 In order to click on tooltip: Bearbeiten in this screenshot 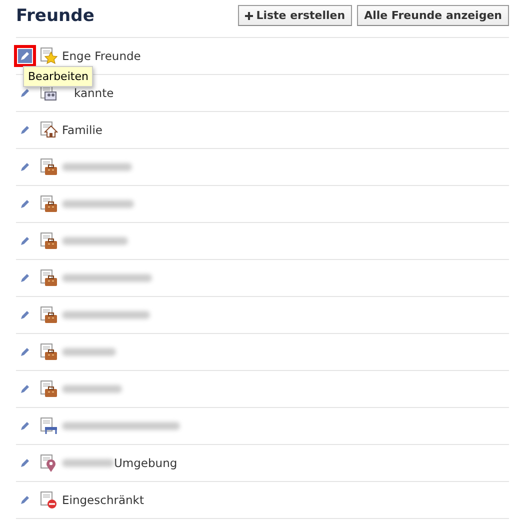, I will do `click(58, 76)`.